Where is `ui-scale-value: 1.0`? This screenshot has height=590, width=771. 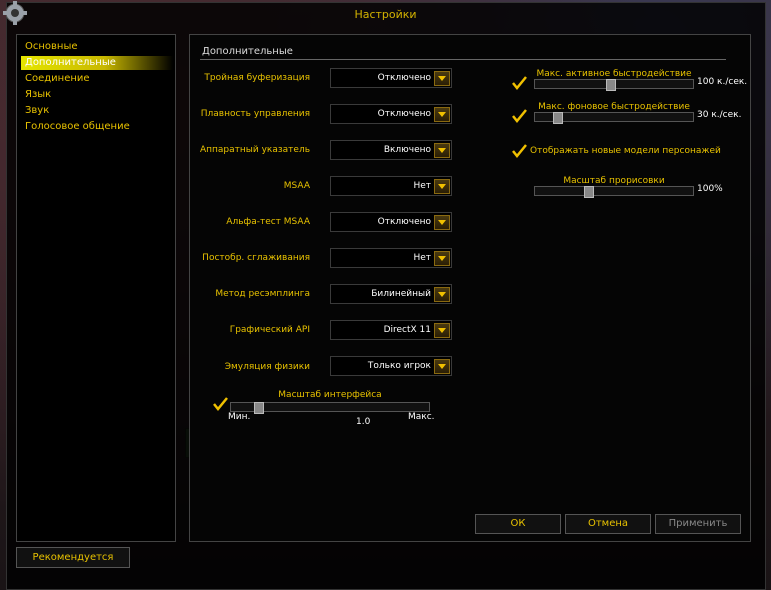 ui-scale-value: 1.0 is located at coordinates (363, 422).